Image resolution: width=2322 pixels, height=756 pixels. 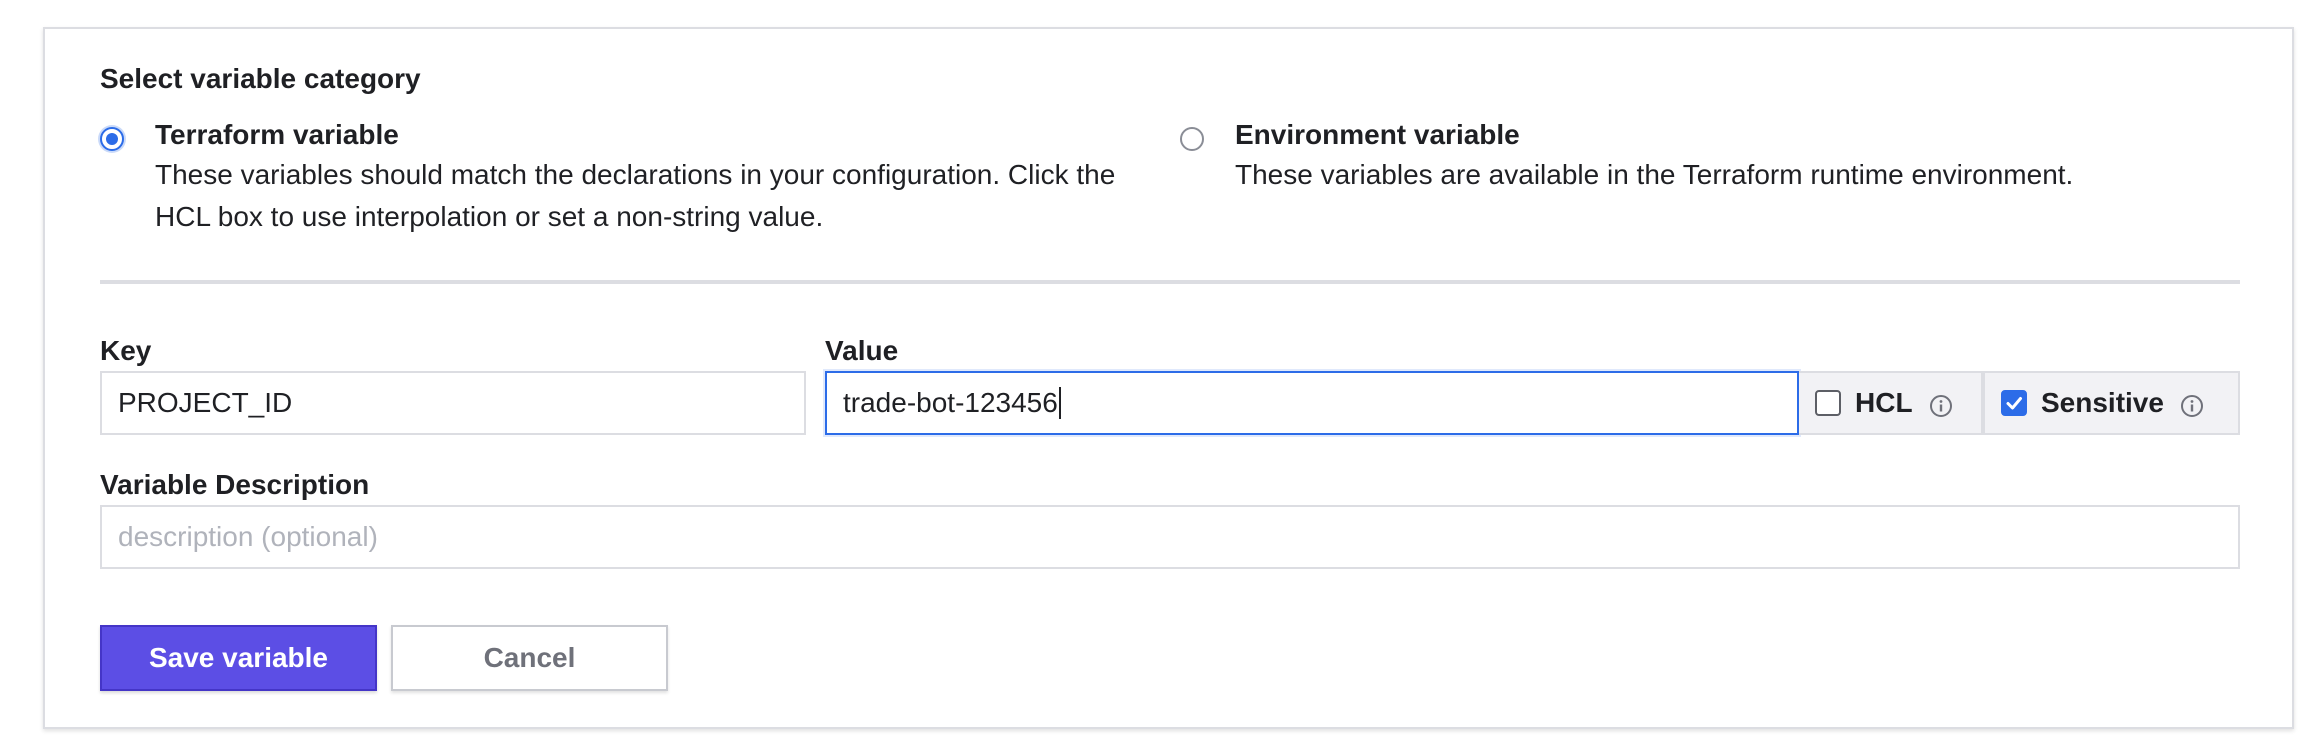 What do you see at coordinates (453, 403) in the screenshot?
I see `key-input: PROJECT_ID` at bounding box center [453, 403].